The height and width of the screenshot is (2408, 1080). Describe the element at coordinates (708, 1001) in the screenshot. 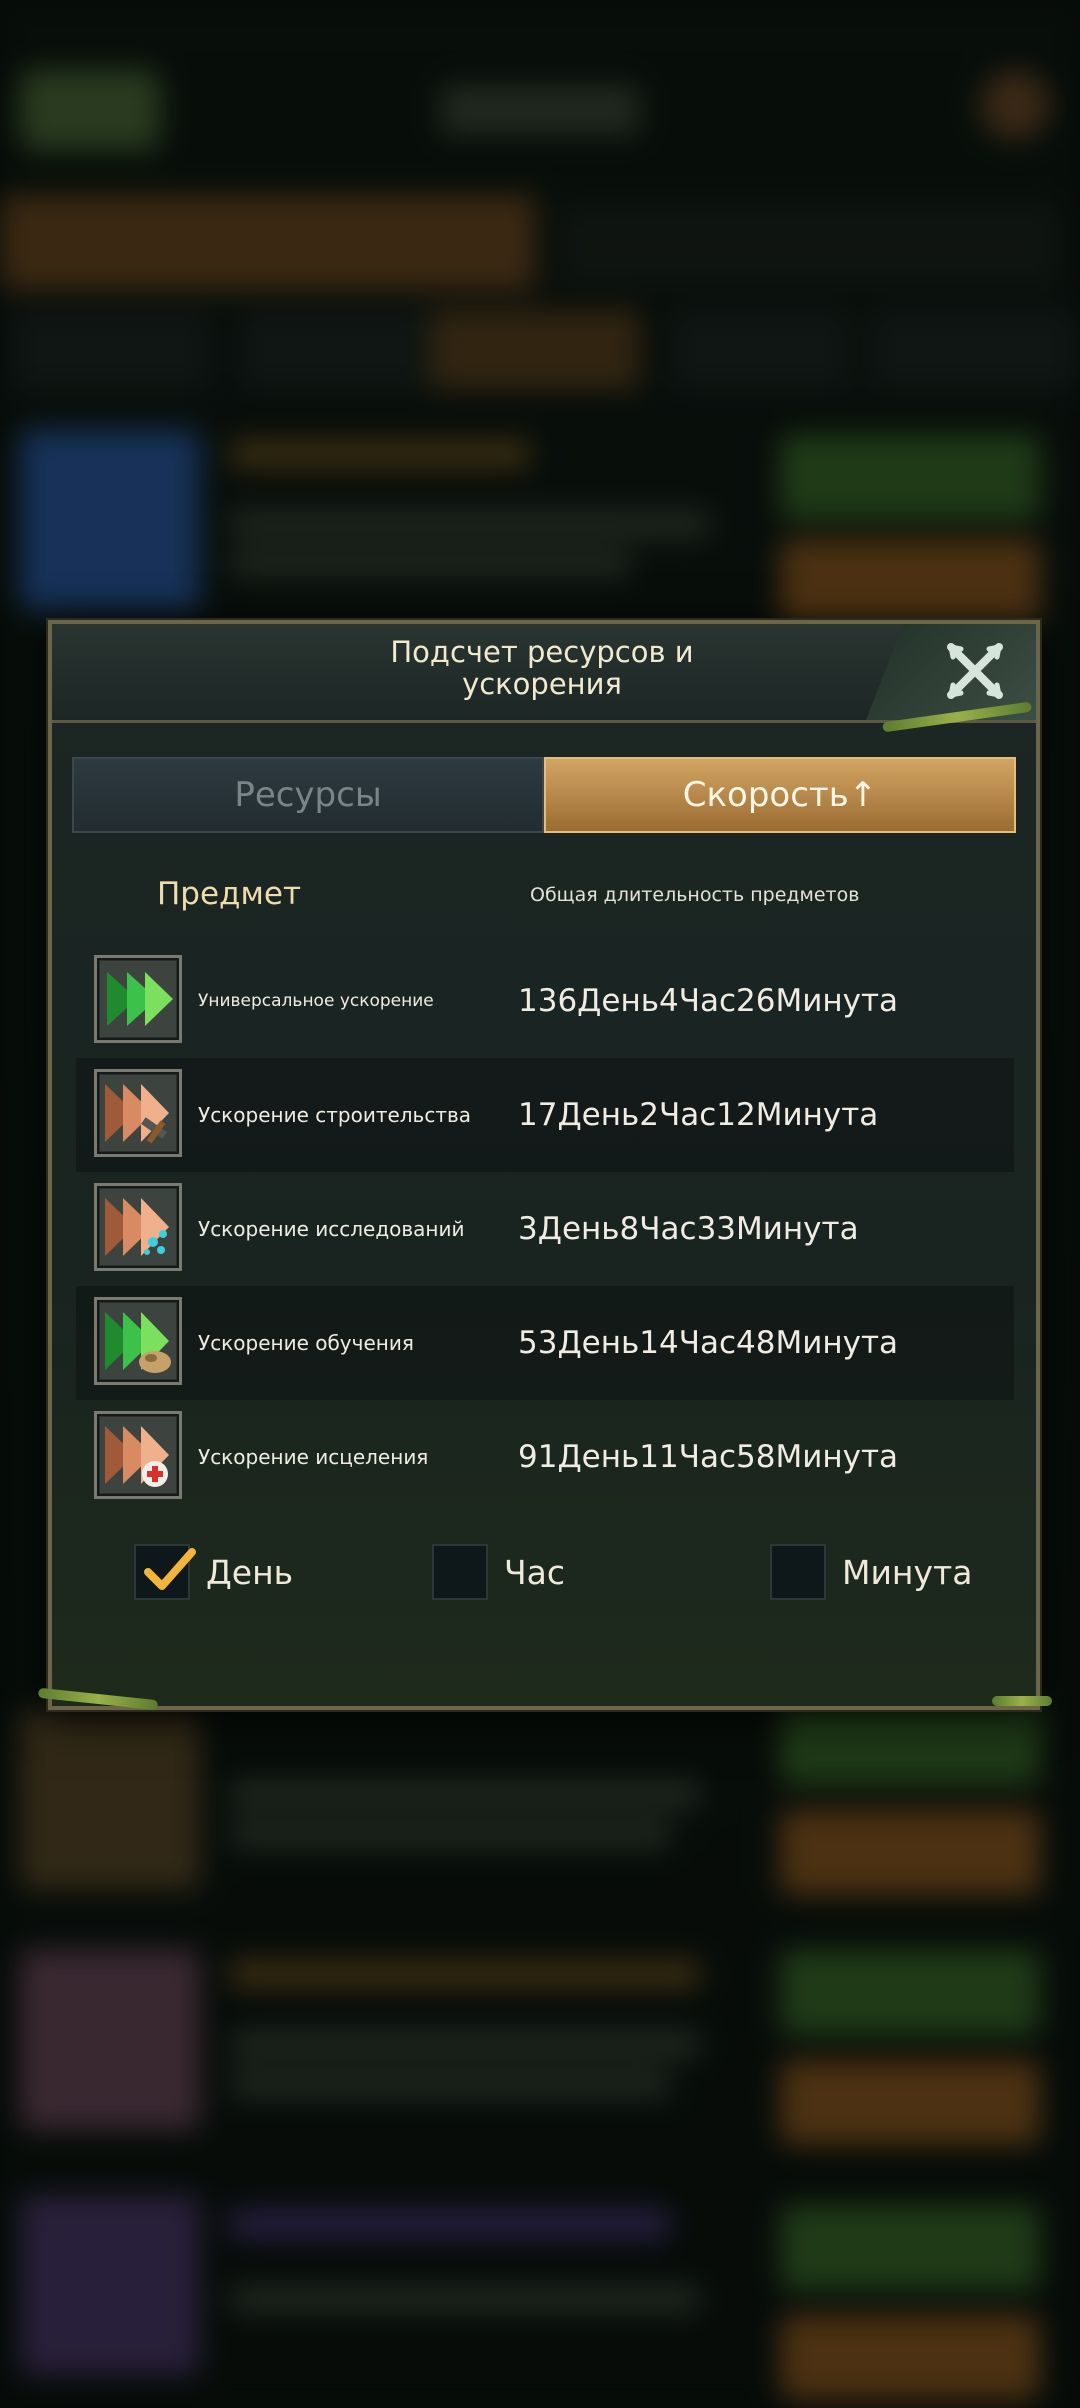

I see `item-duration: 136День4Час26Минута` at that location.